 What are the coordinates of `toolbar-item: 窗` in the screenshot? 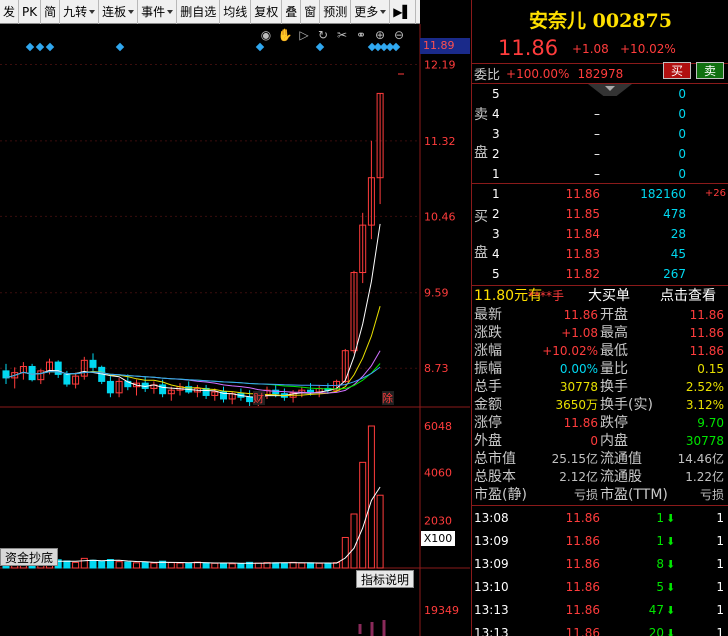 It's located at (311, 12).